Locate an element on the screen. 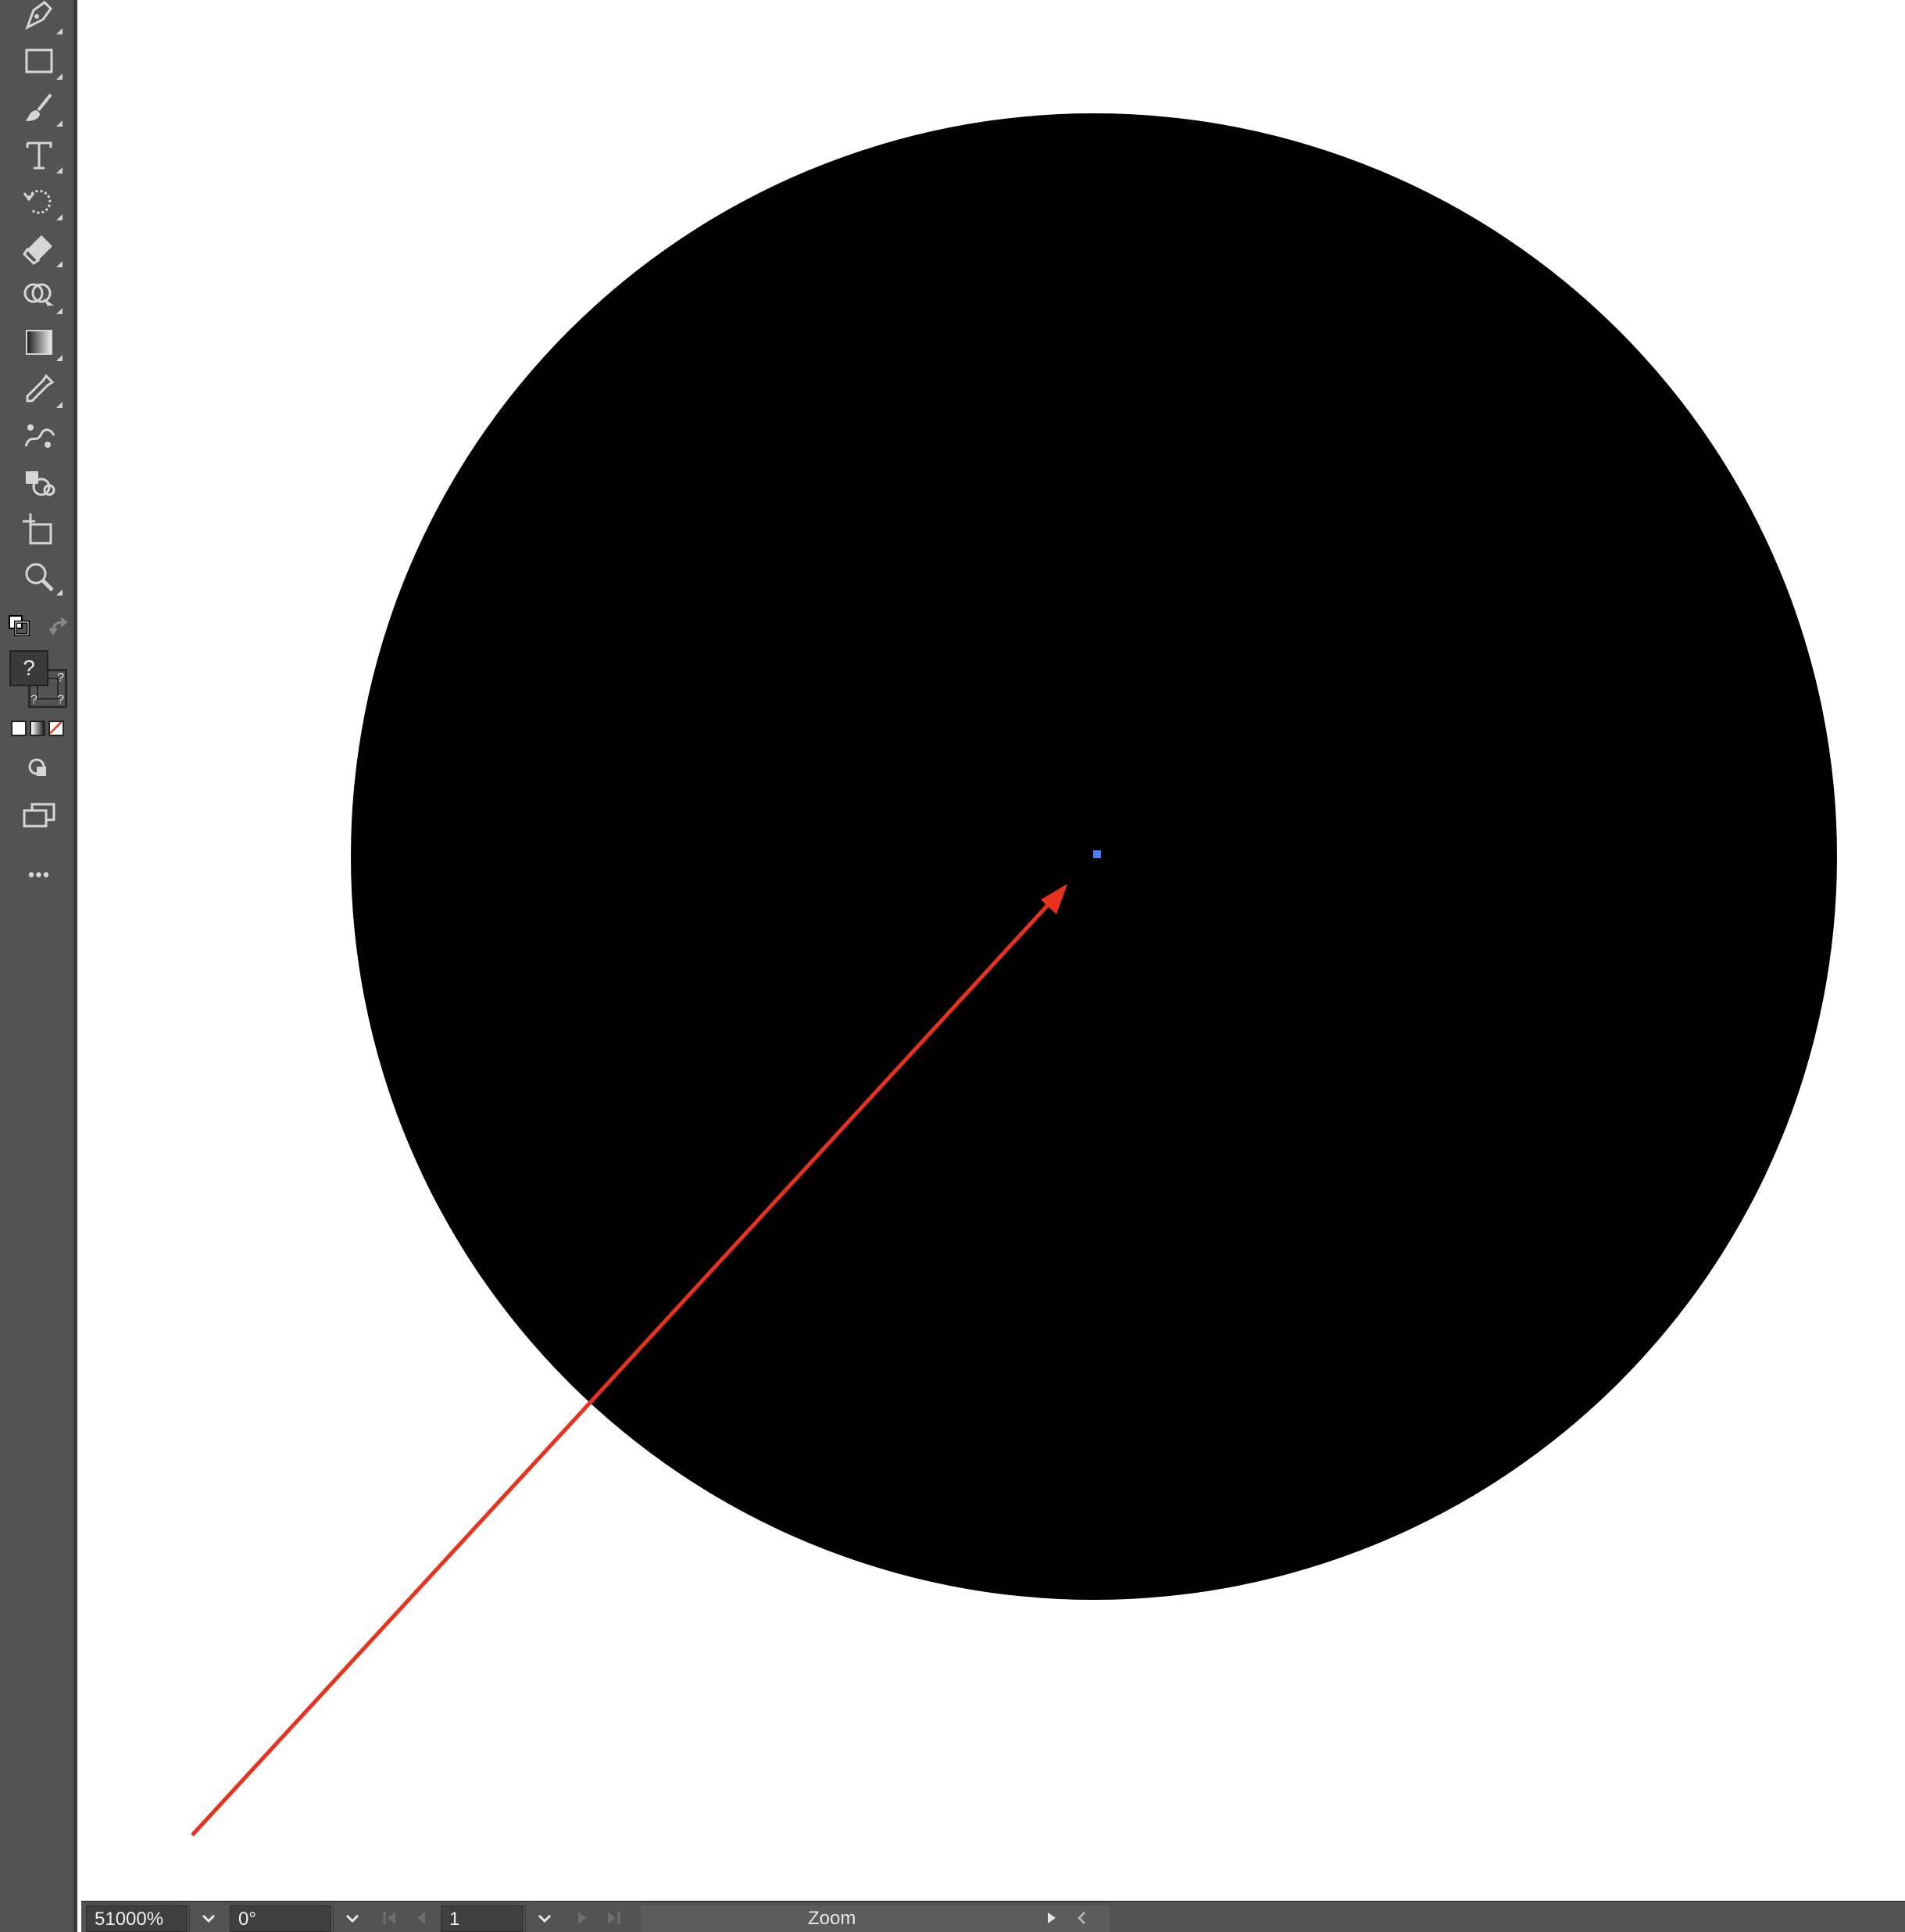 This screenshot has width=1905, height=1932. zoom-level-dropdown is located at coordinates (208, 1918).